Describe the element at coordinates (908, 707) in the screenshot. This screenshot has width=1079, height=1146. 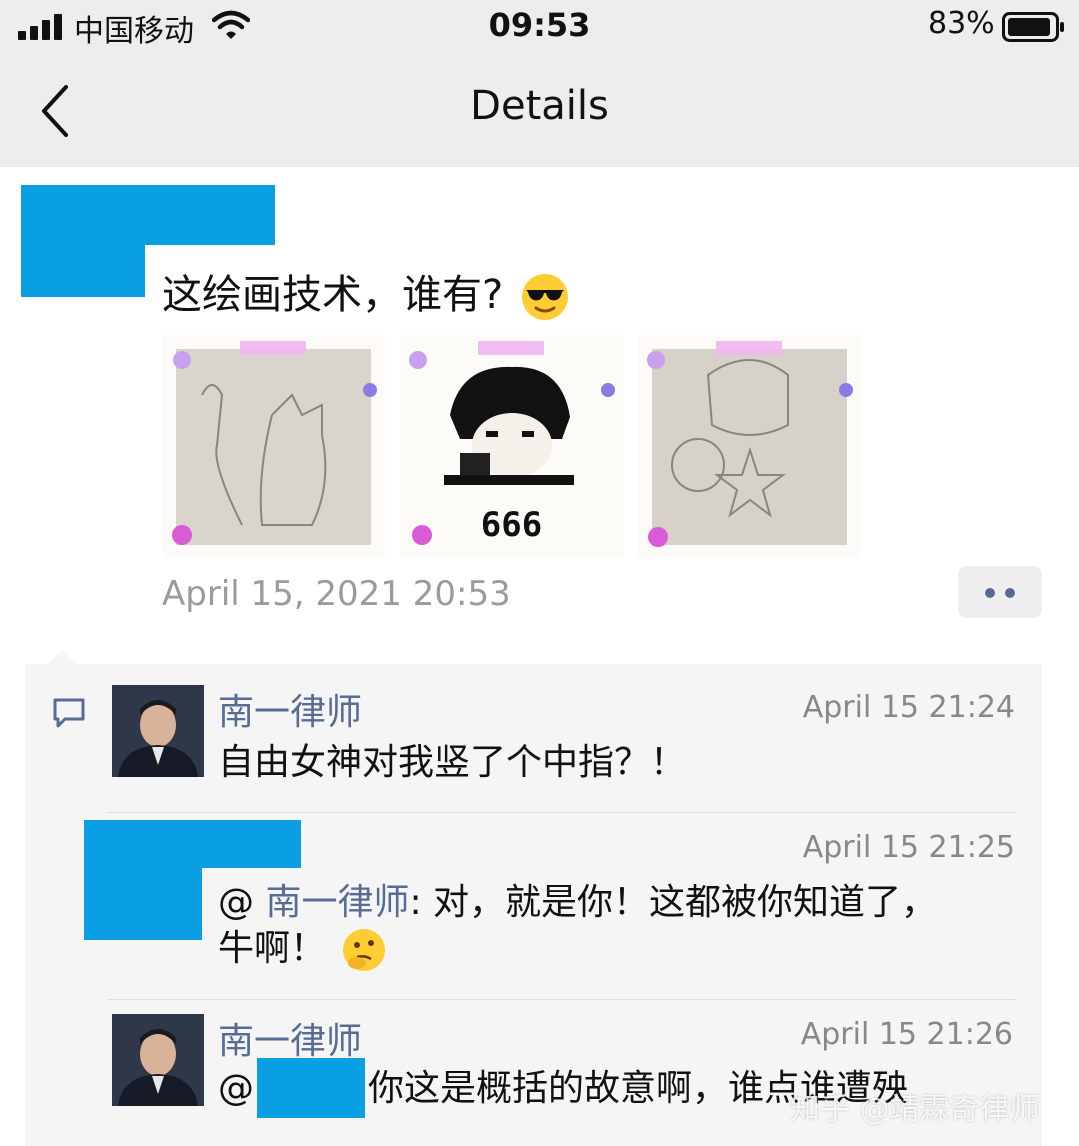
I see `comment-time: April 15 21:24` at that location.